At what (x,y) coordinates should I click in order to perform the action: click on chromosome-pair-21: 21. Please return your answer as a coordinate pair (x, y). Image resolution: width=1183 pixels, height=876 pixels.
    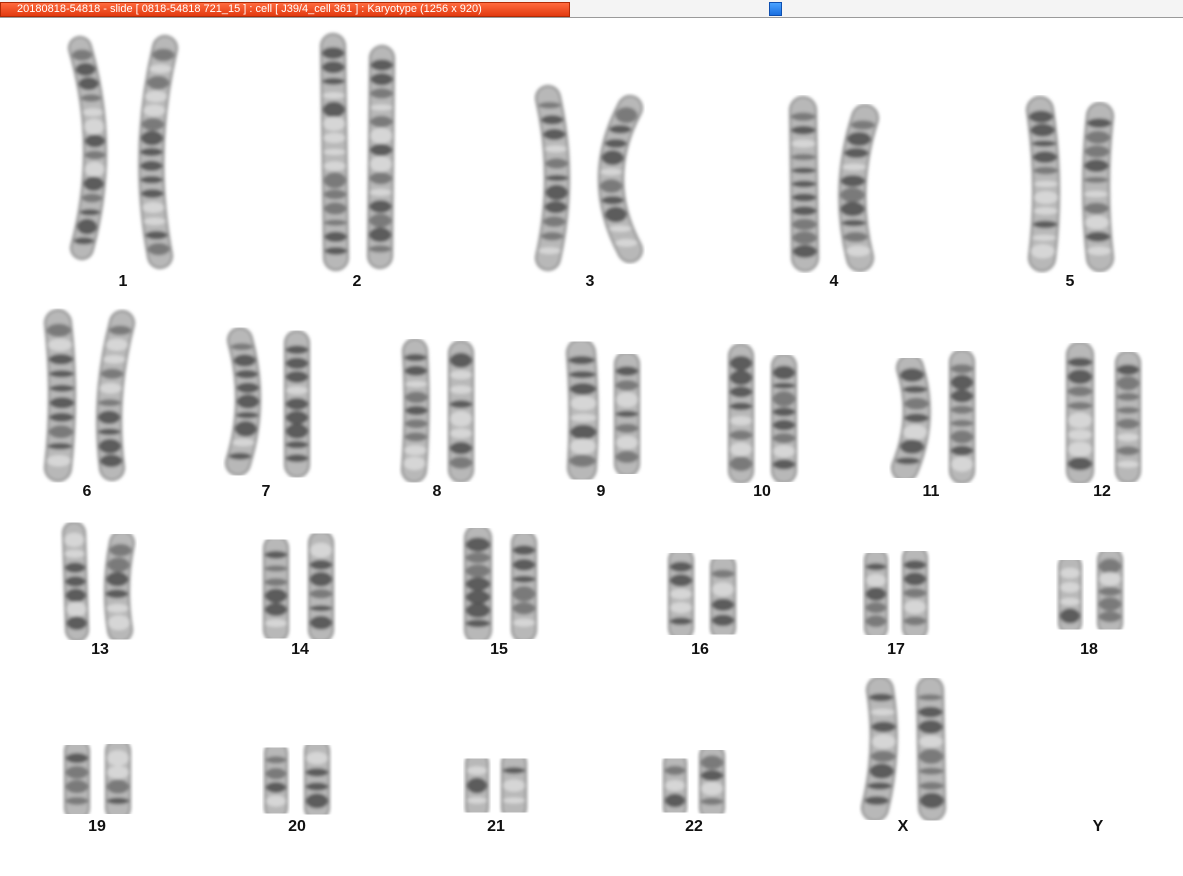
    Looking at the image, I should click on (496, 792).